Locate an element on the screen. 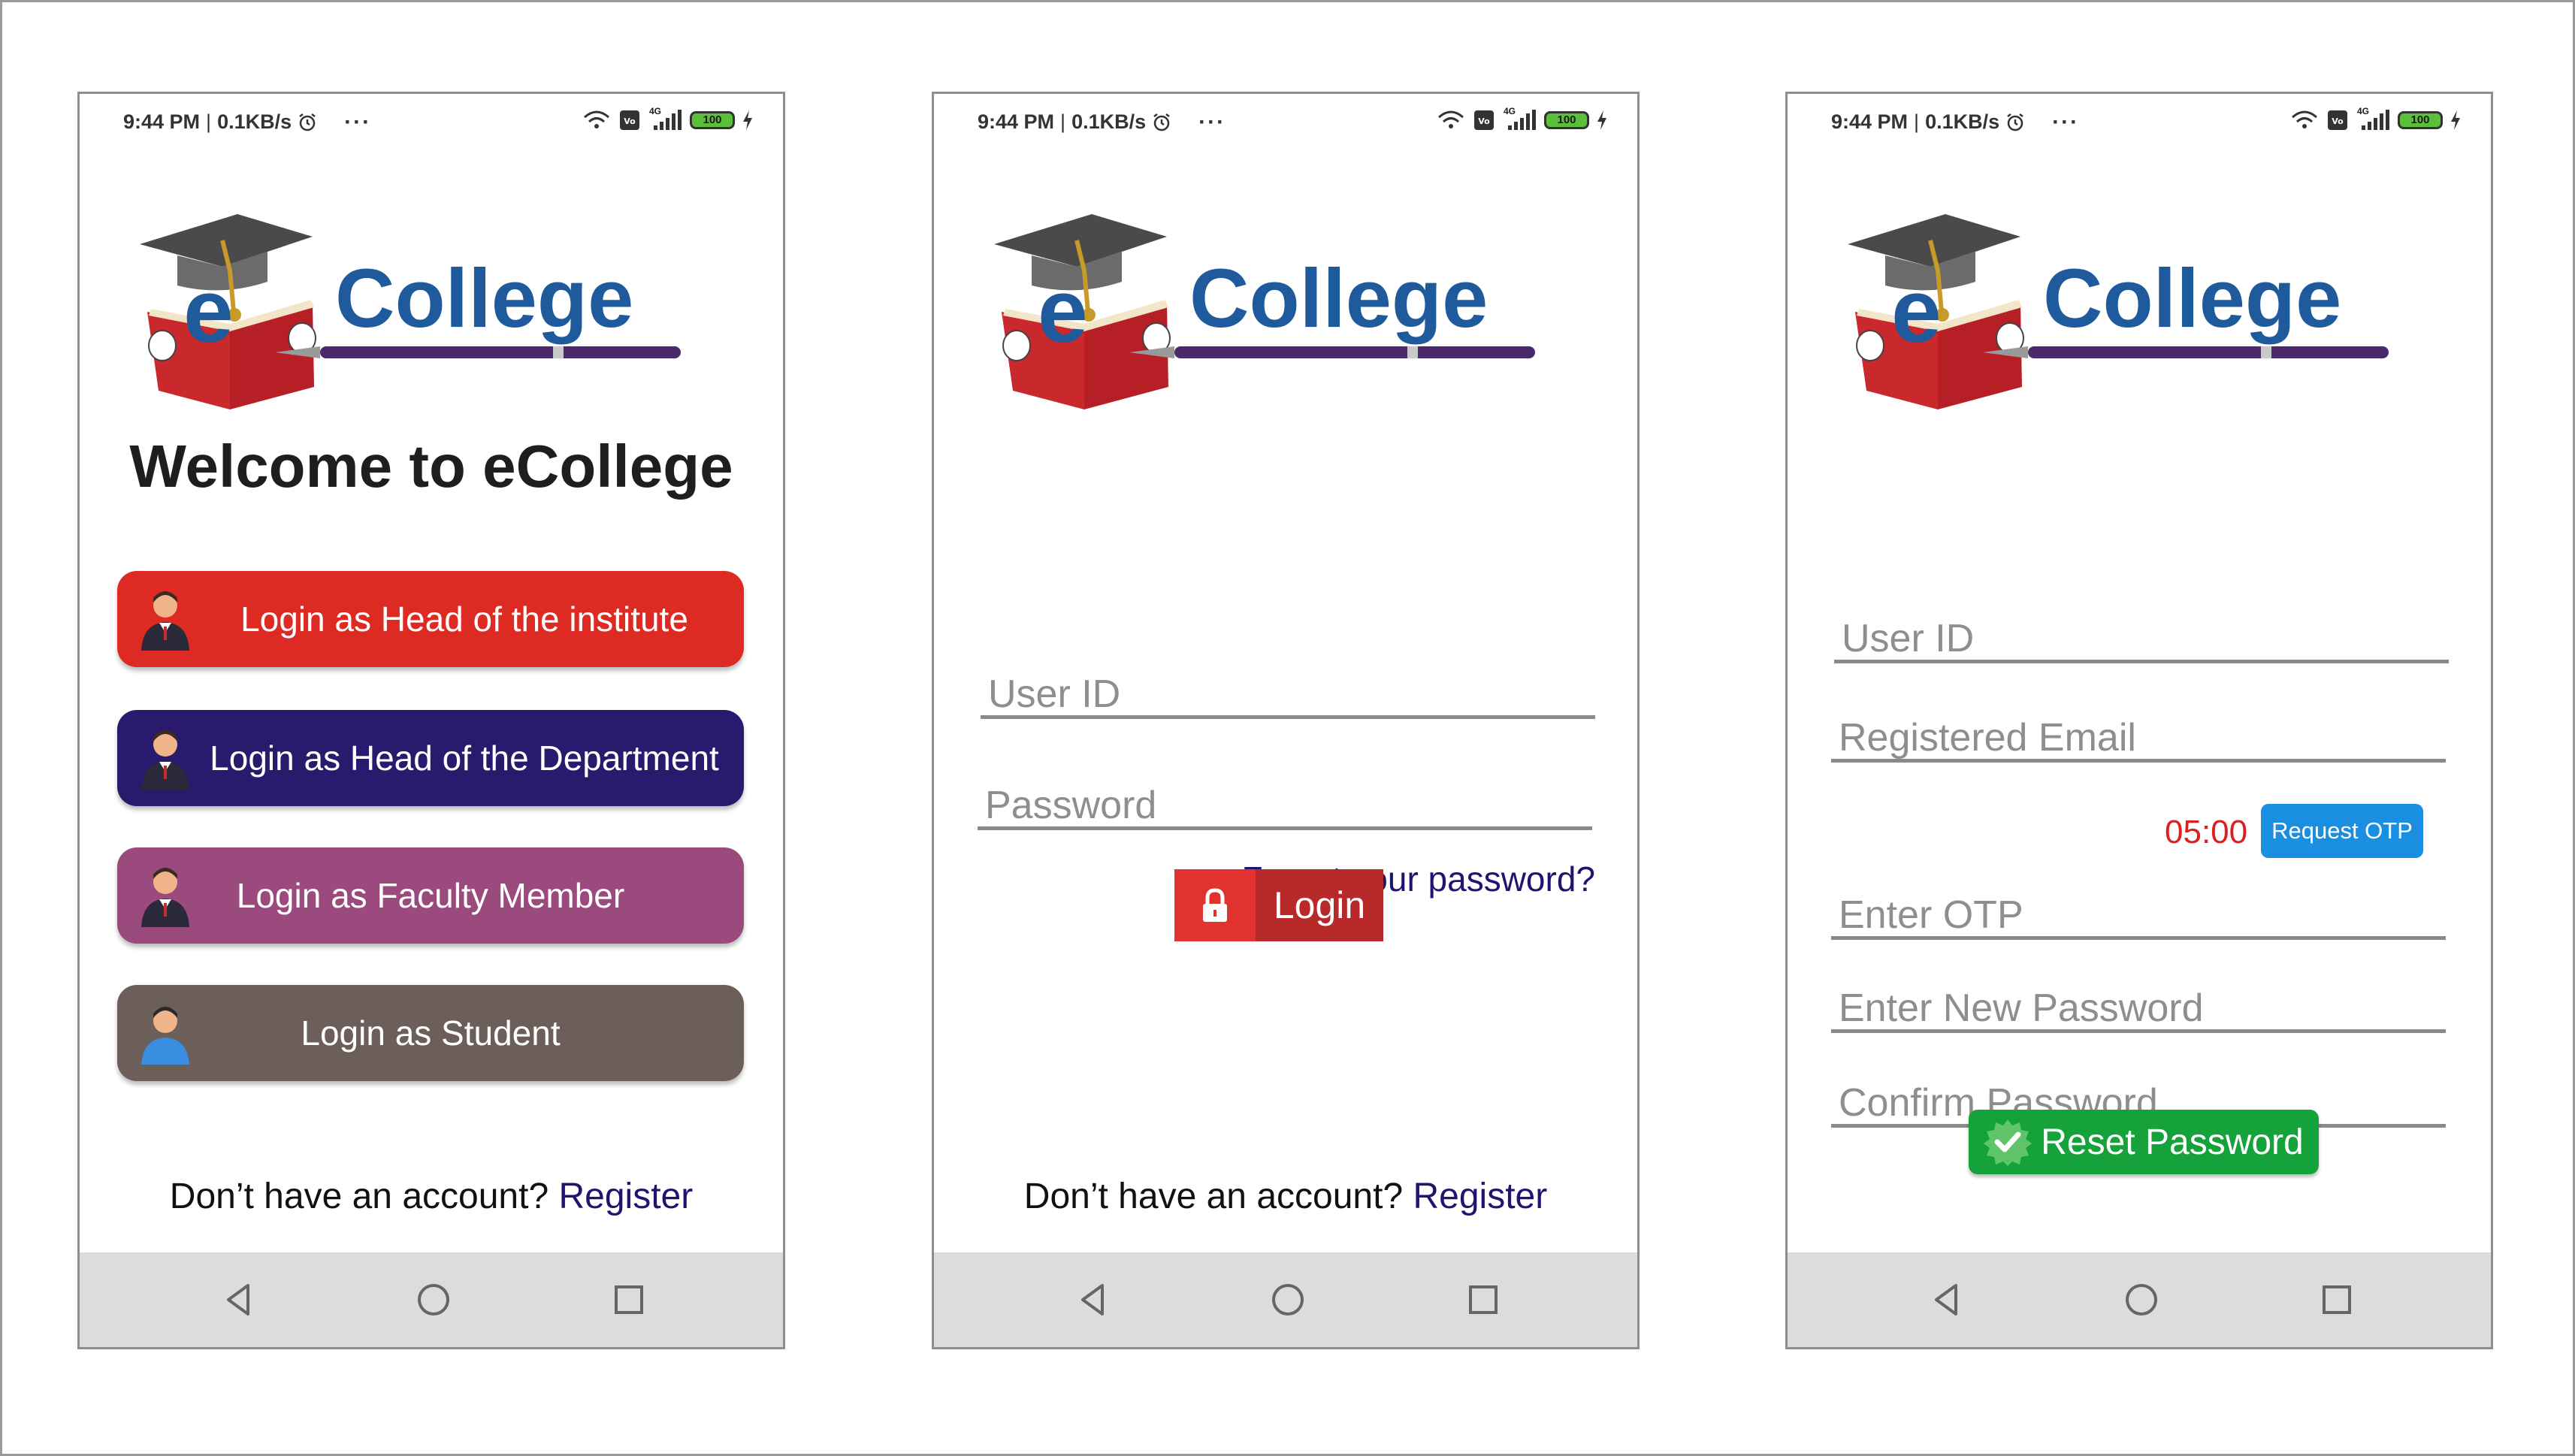 The width and height of the screenshot is (2575, 1456). welcome-title: Welcome to eCollege is located at coordinates (431, 466).